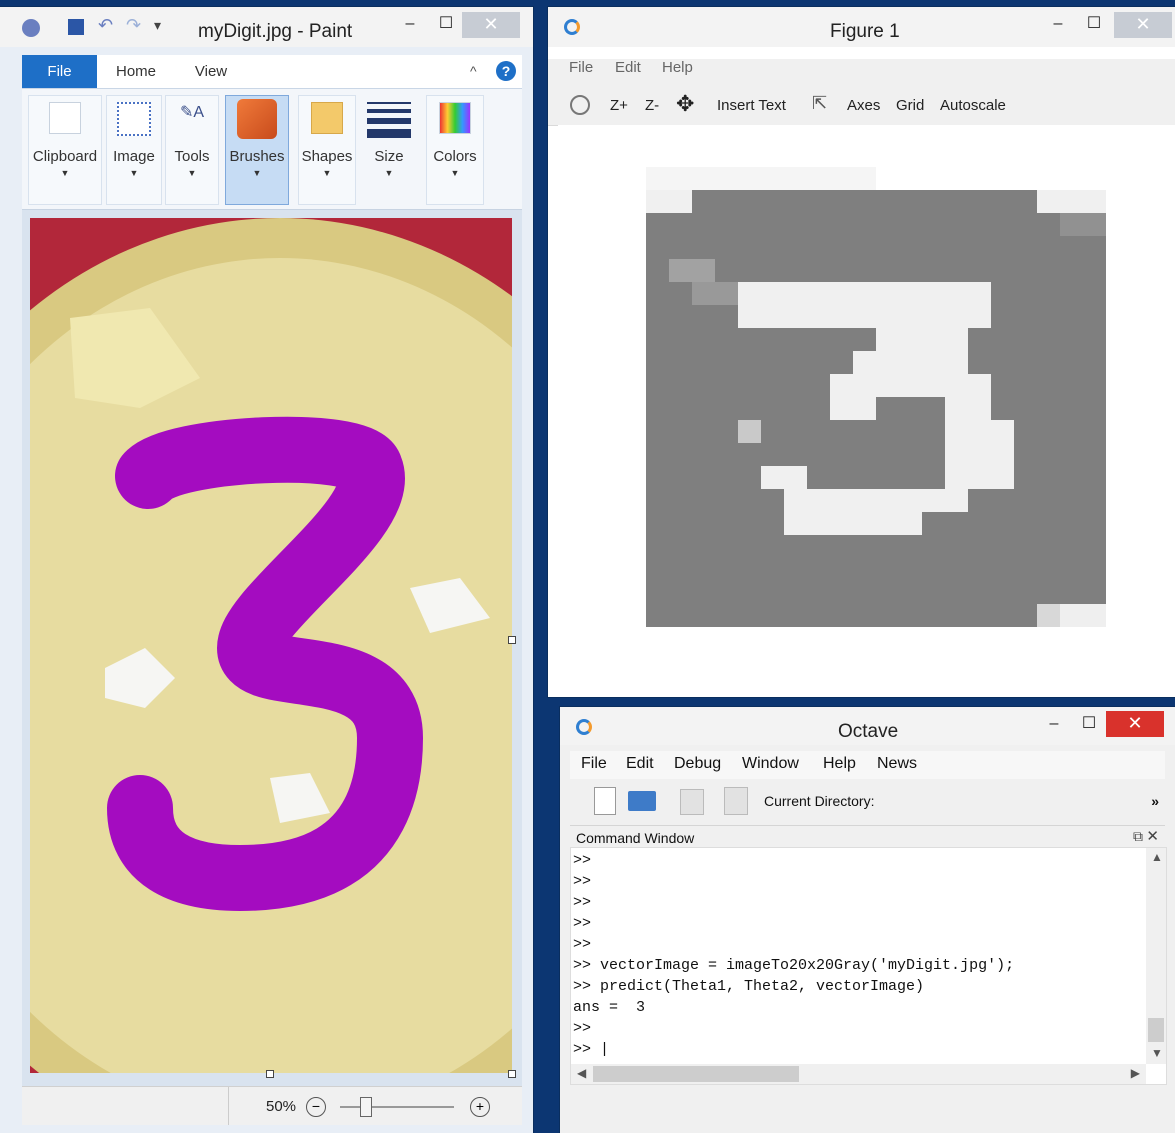 This screenshot has width=1175, height=1133. Describe the element at coordinates (581, 1073) in the screenshot. I see `scroll-left-icon: ◀` at that location.